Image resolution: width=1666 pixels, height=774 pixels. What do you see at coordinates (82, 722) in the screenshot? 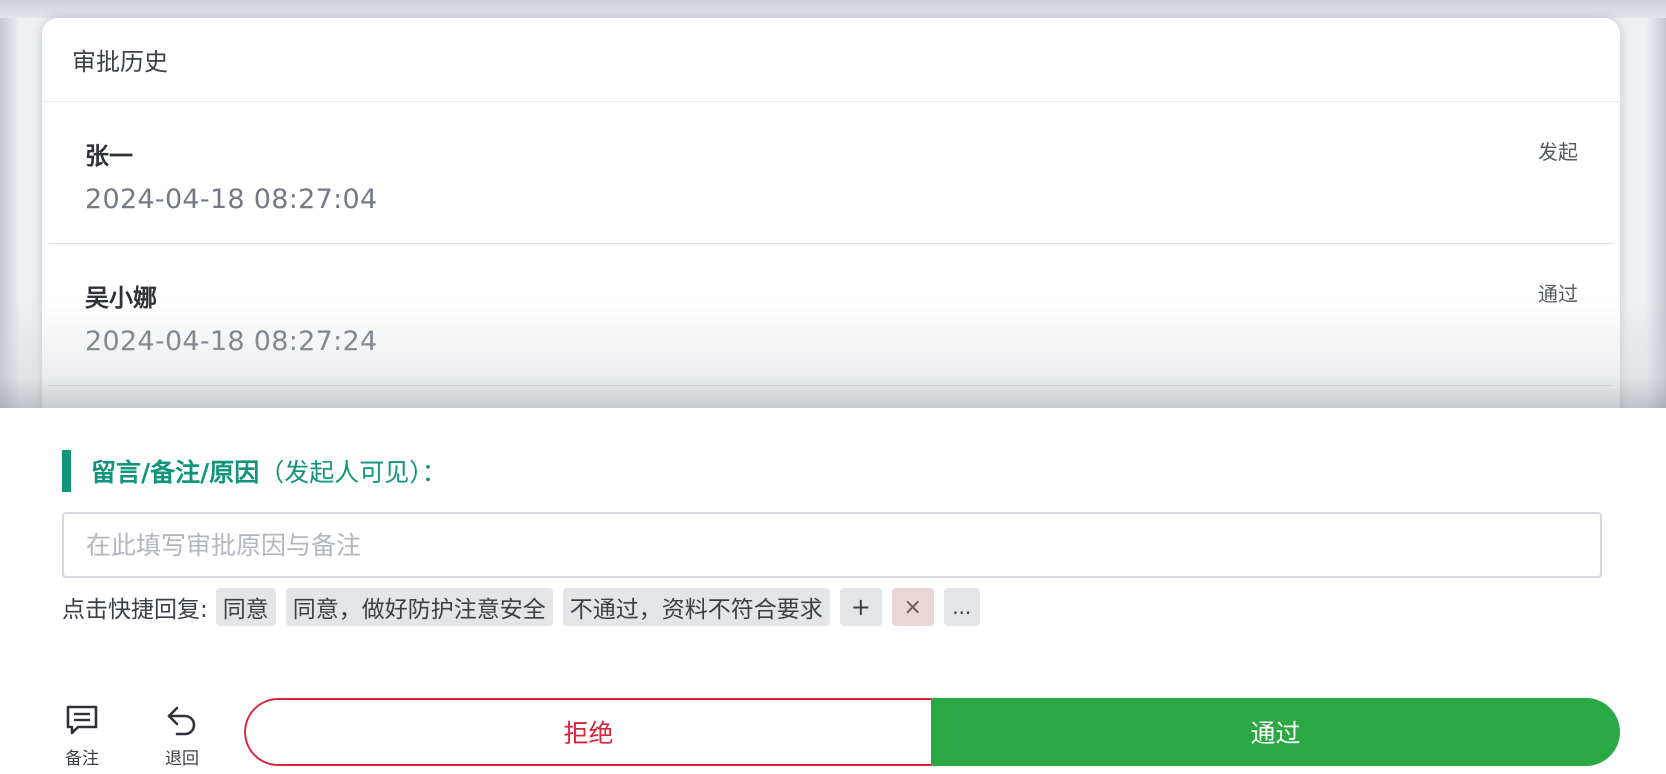
I see `comment-icon` at bounding box center [82, 722].